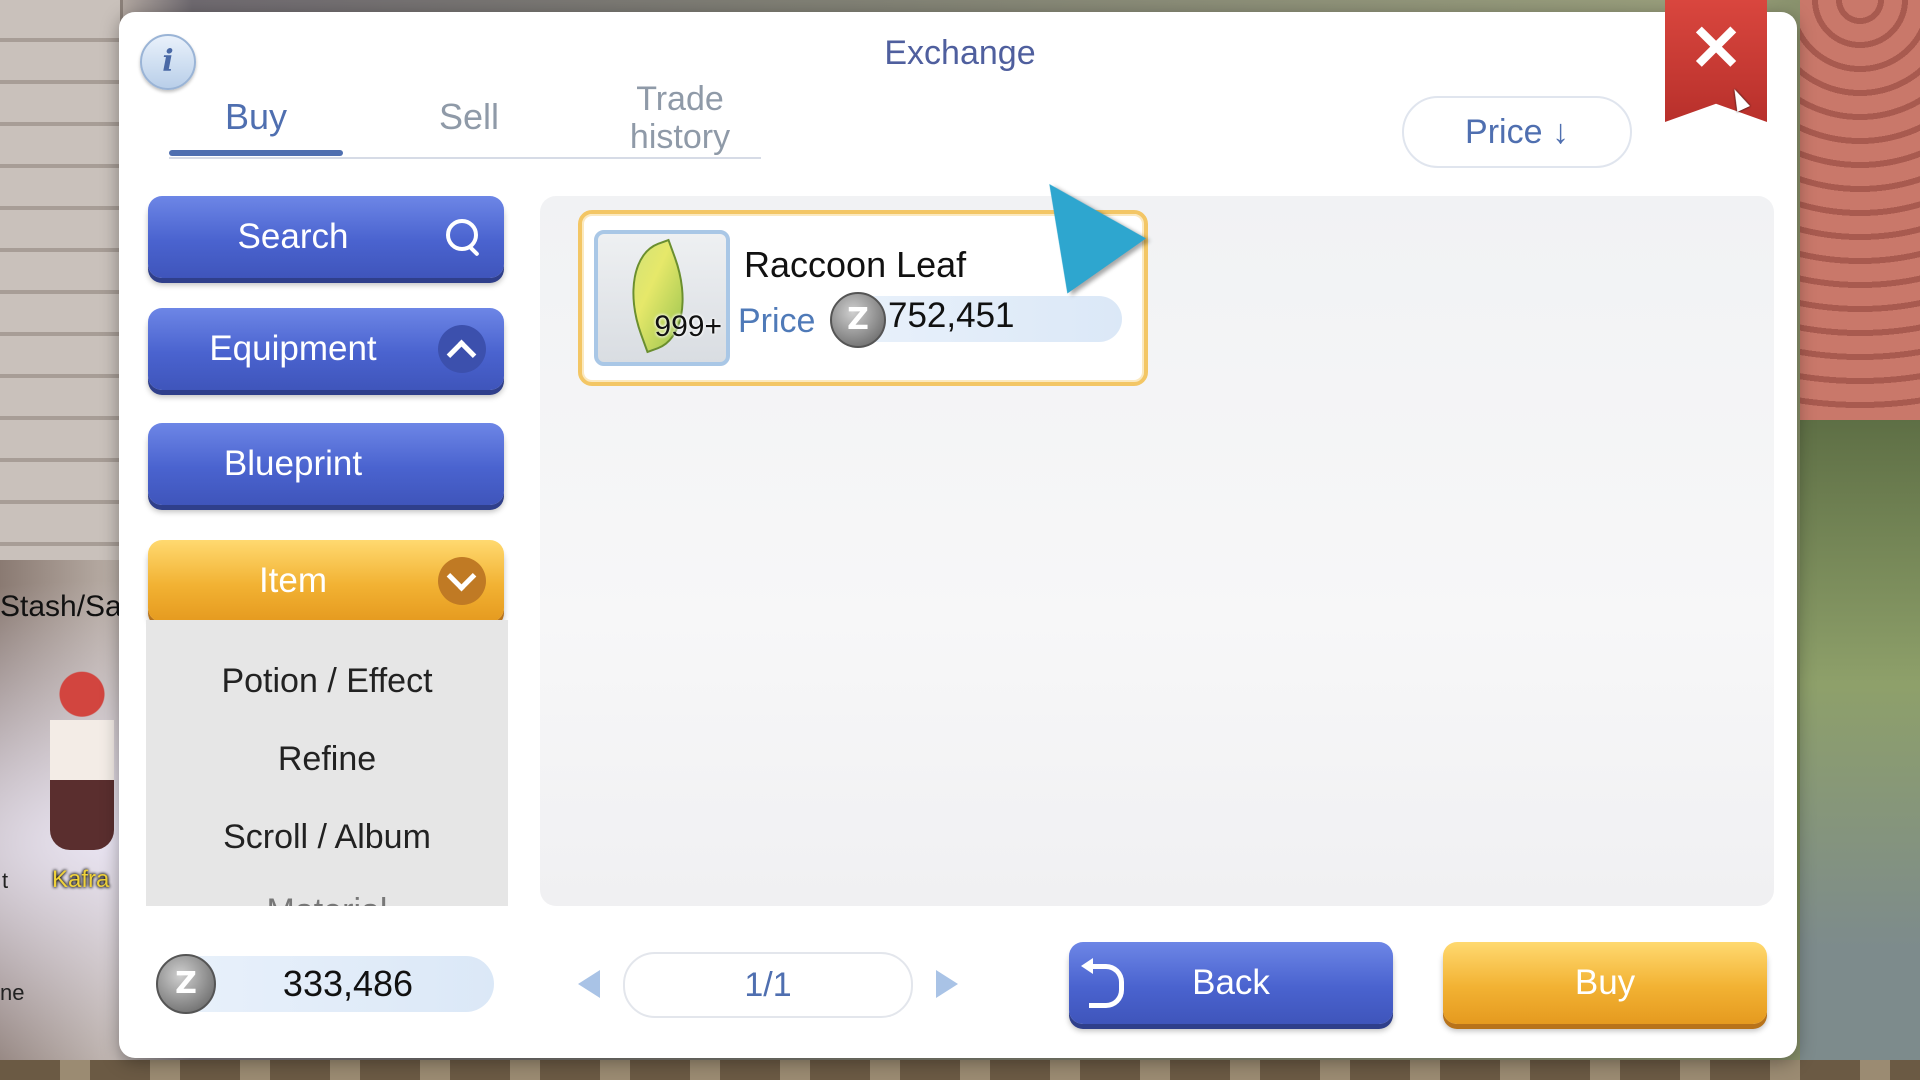 Image resolution: width=1920 pixels, height=1080 pixels. Describe the element at coordinates (465, 158) in the screenshot. I see `tabs-divider` at that location.